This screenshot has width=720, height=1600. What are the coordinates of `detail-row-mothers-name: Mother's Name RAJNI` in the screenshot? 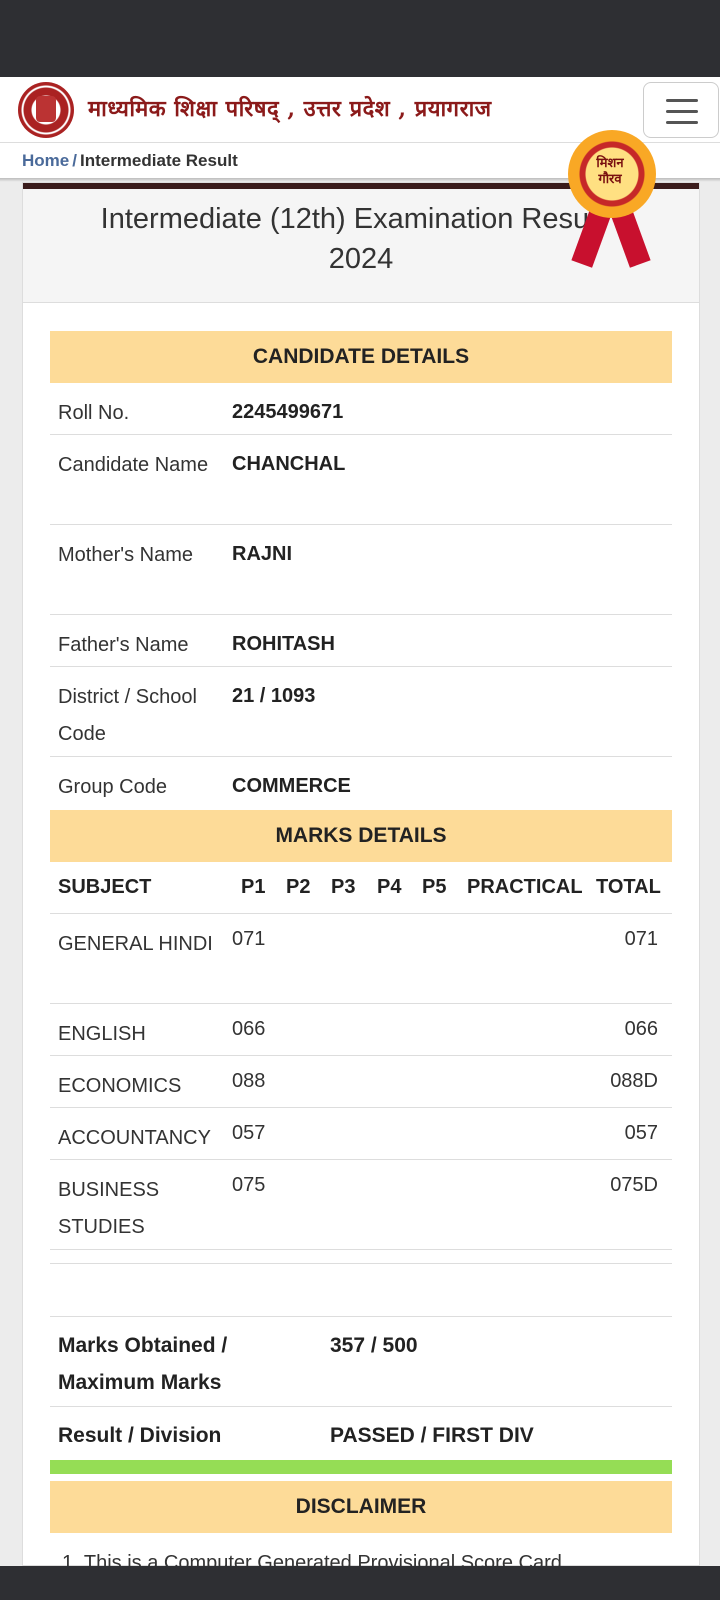 It's located at (361, 570).